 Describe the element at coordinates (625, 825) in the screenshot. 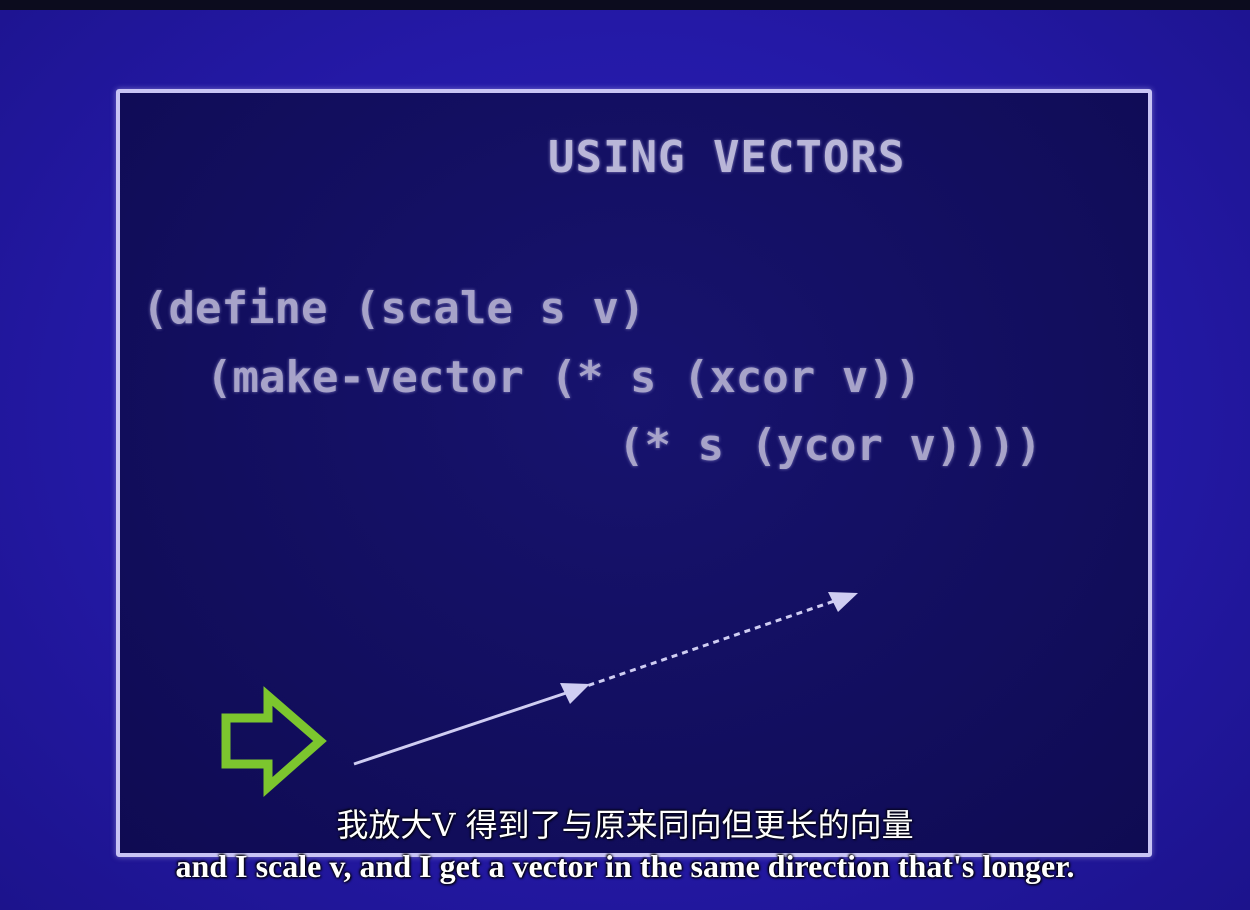

I see `subtitle-chinese: 我放大V 得到了与原来同向但更长的向量` at that location.